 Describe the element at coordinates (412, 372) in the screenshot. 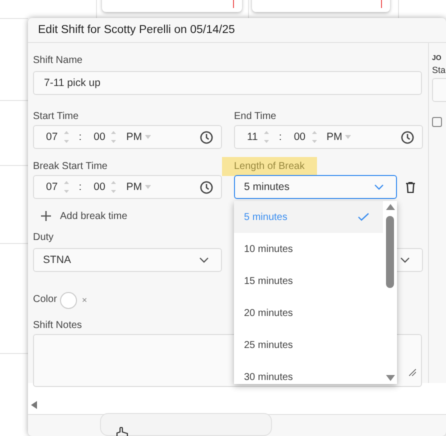

I see `resize-handle-icon` at that location.